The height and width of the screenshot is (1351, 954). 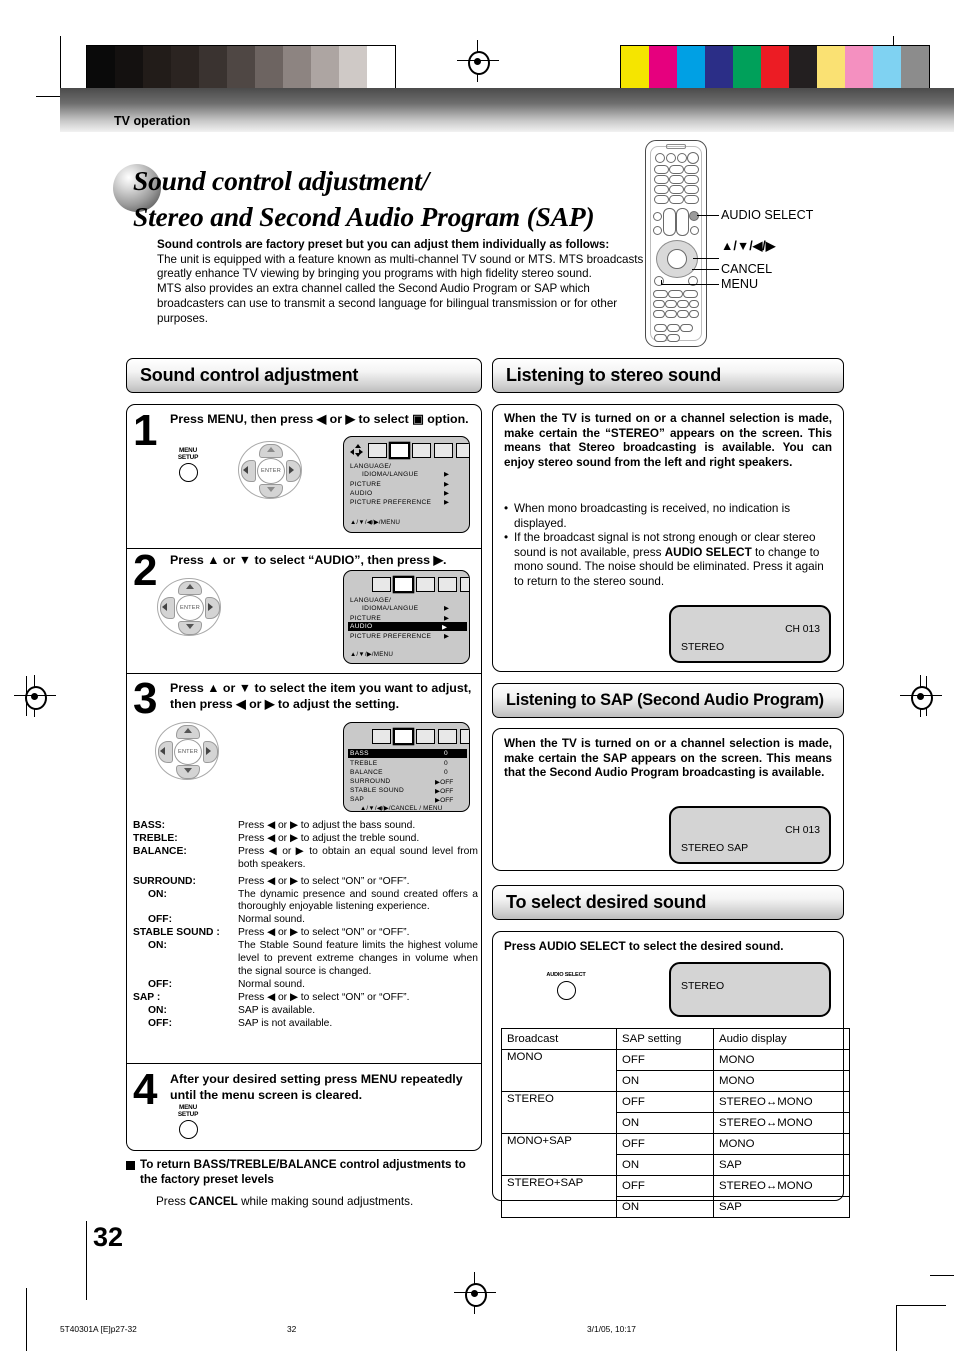 I want to click on footnote-body-post: while making sound adjustments., so click(x=325, y=1201).